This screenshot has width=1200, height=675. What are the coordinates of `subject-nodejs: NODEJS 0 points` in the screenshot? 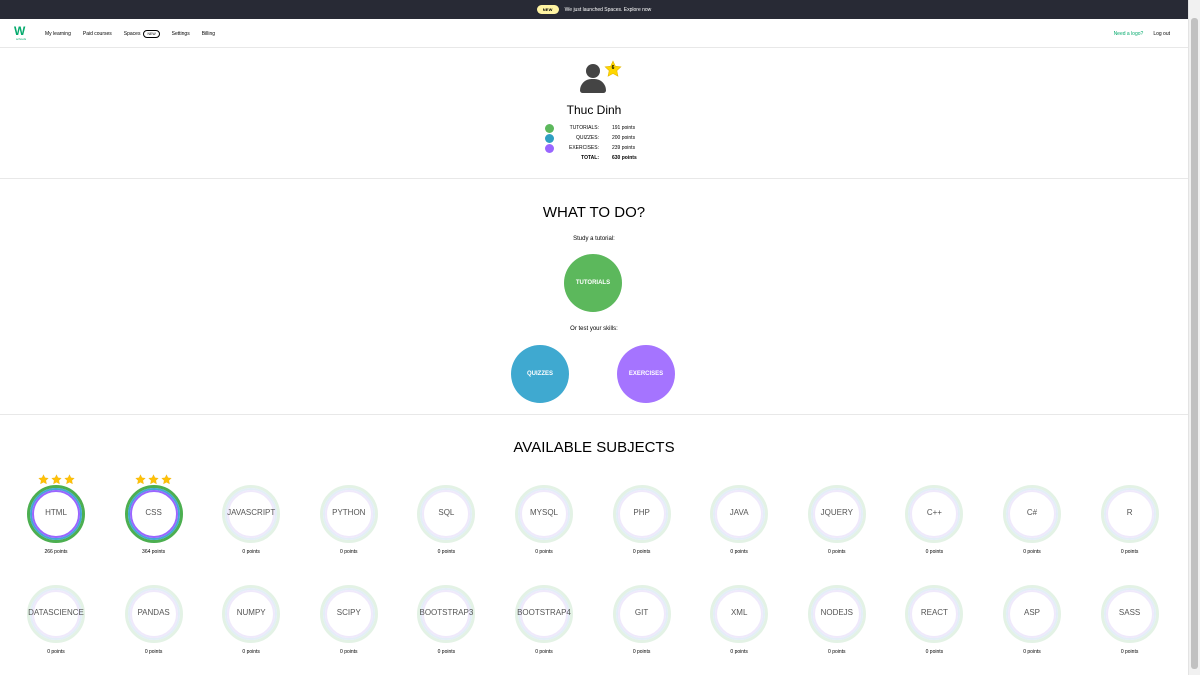 It's located at (837, 619).